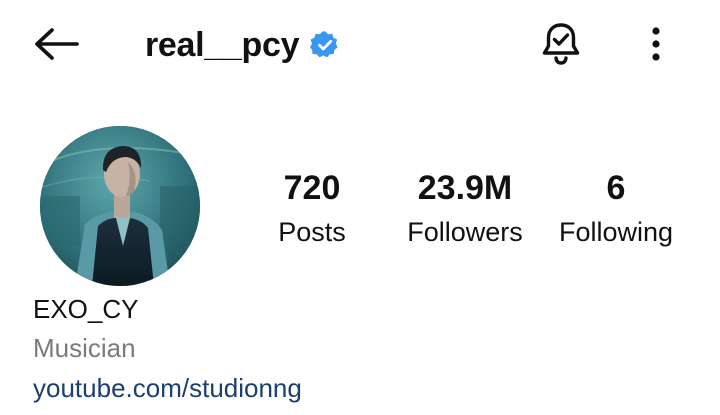 The image size is (720, 415). I want to click on following-count: 6, so click(616, 188).